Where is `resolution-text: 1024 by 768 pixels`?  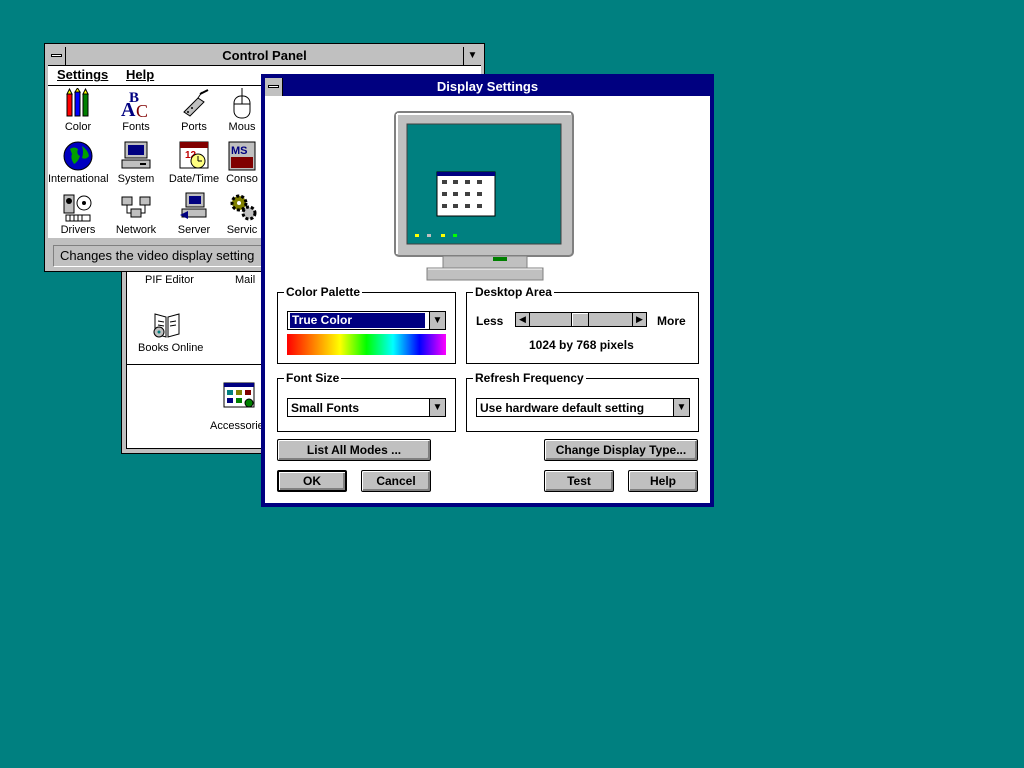
resolution-text: 1024 by 768 pixels is located at coordinates (581, 345).